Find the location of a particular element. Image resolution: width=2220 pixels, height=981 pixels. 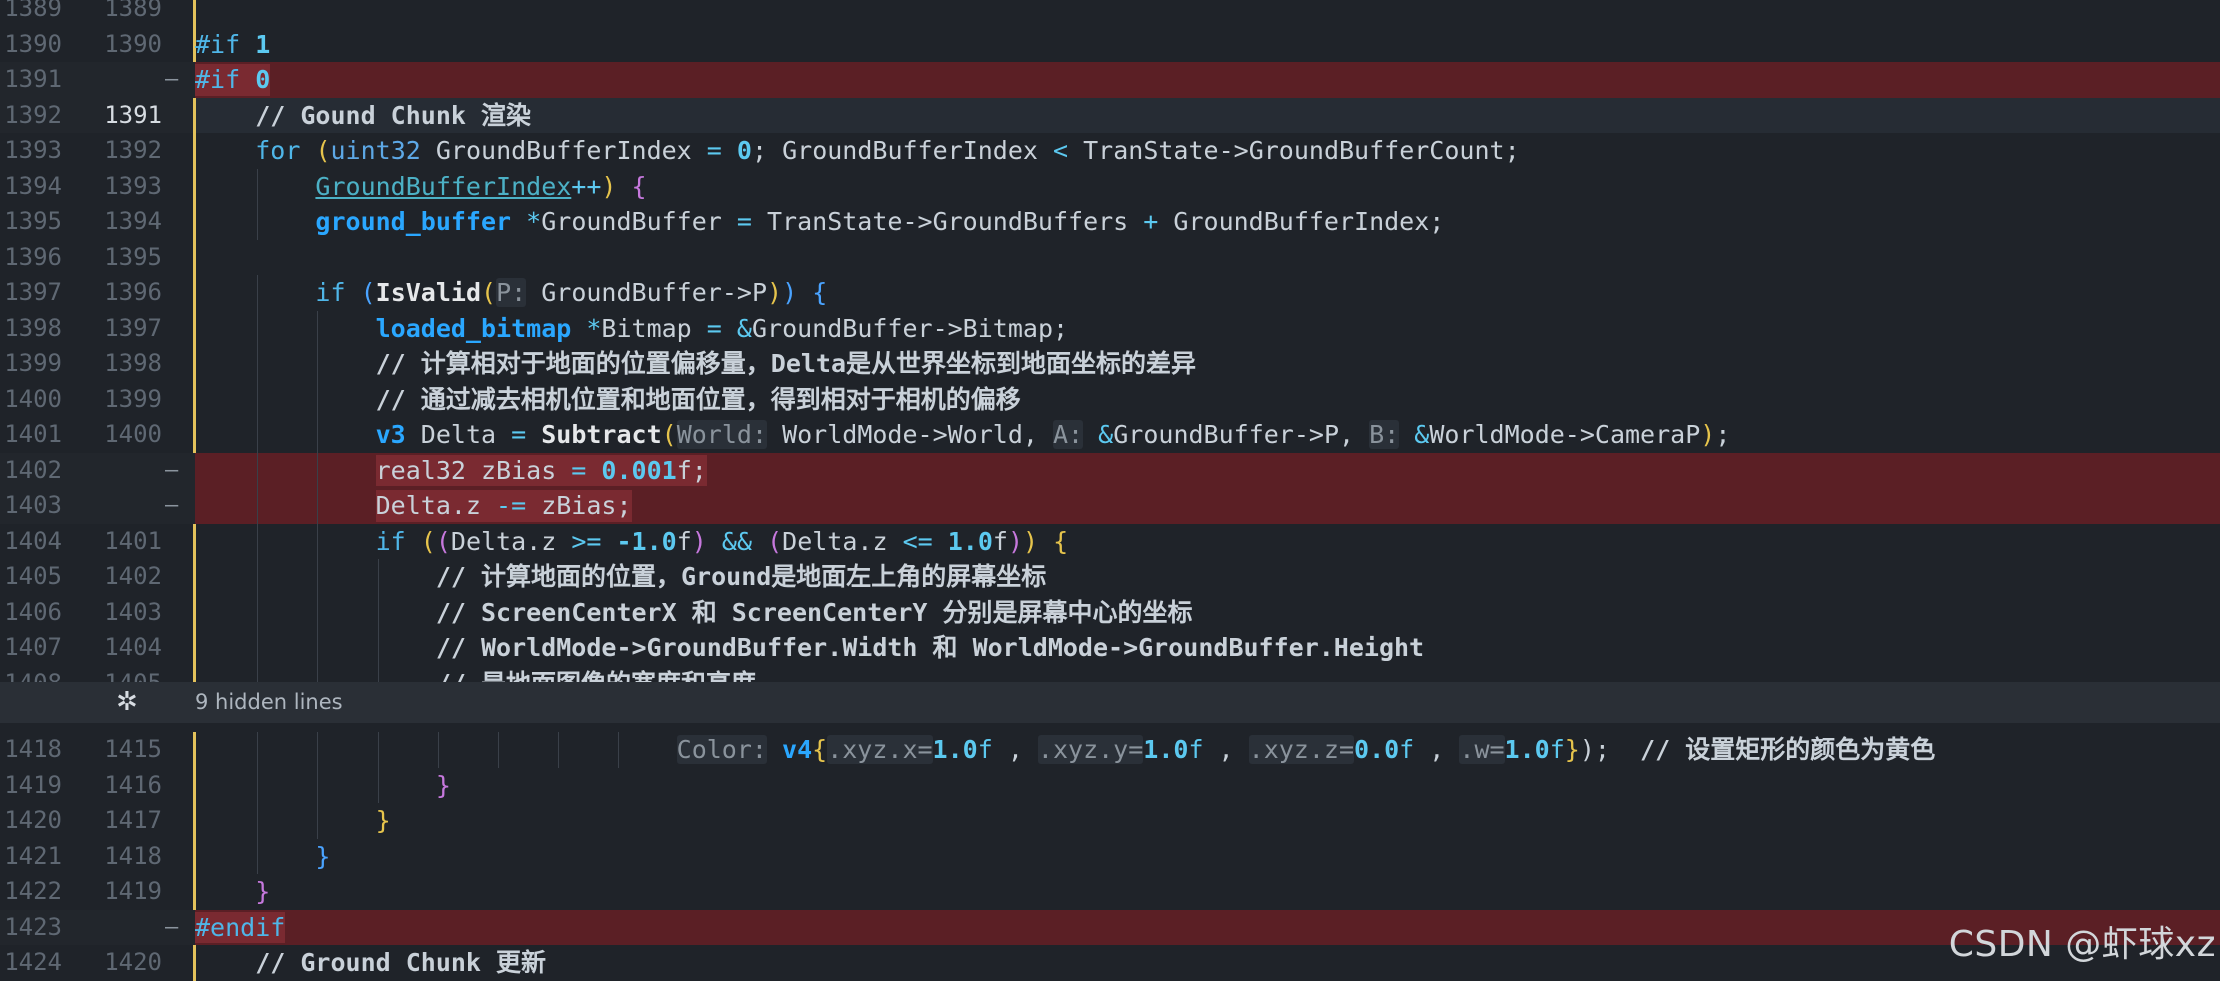

code-text: real32 zBias = 0.001f; is located at coordinates (451, 471).